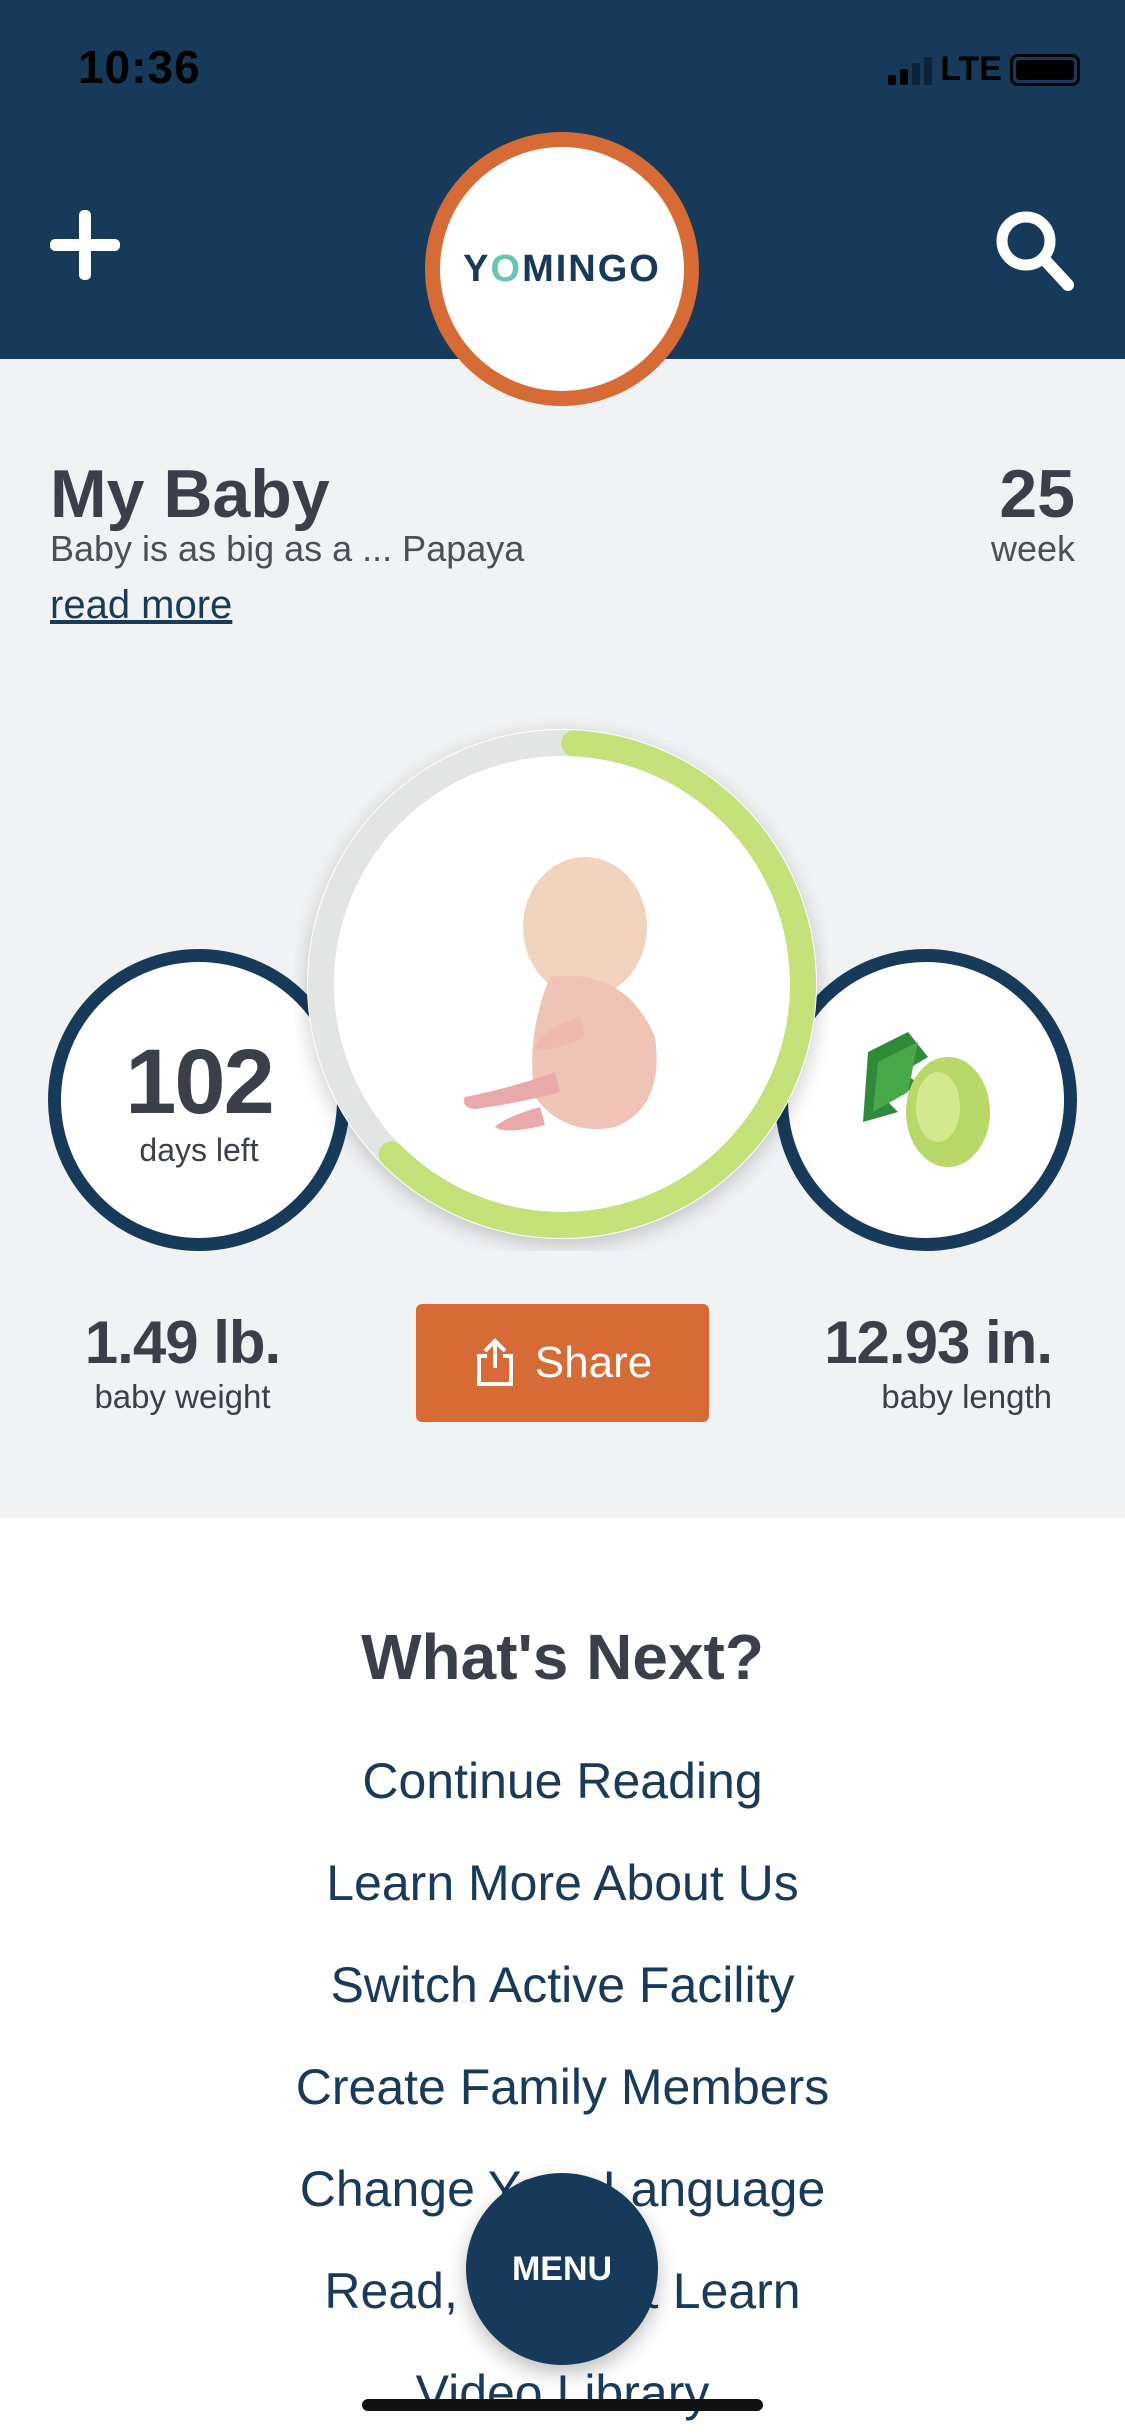 This screenshot has height=2436, width=1125. I want to click on baby-weight-label: baby weight, so click(182, 1396).